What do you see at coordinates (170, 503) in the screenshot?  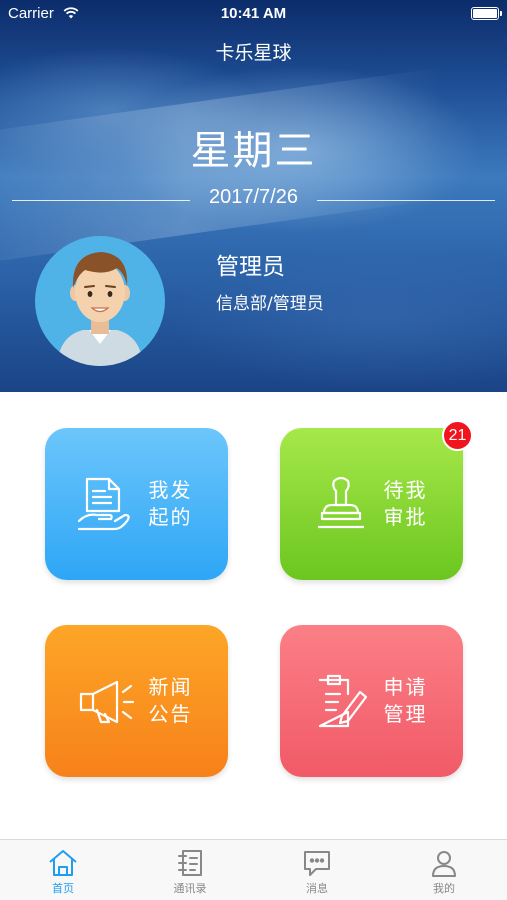 I see `tile-label: 我发 起的` at bounding box center [170, 503].